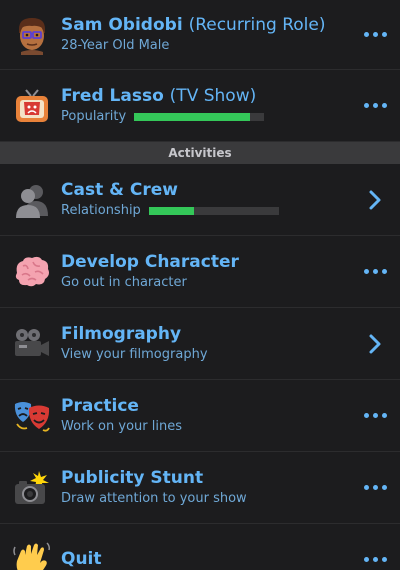  What do you see at coordinates (32, 555) in the screenshot?
I see `waving-hand-icon` at bounding box center [32, 555].